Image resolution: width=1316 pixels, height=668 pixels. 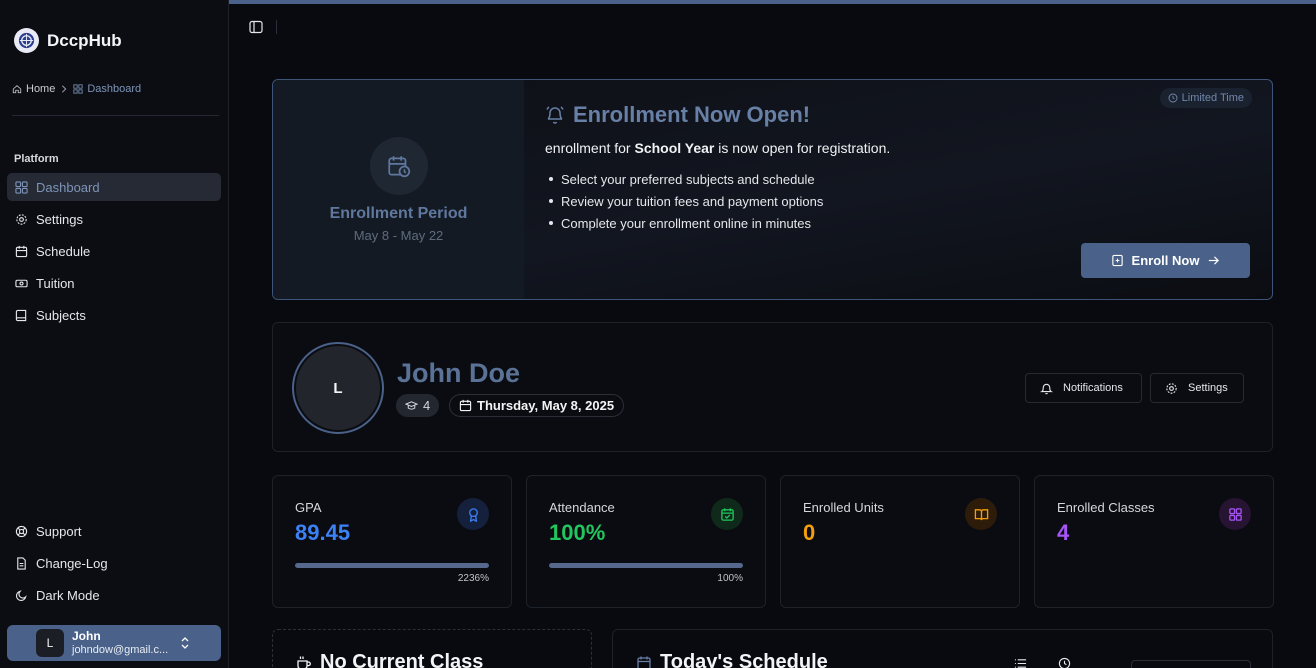 I want to click on schedule-title: Today's Schedule, so click(x=744, y=659).